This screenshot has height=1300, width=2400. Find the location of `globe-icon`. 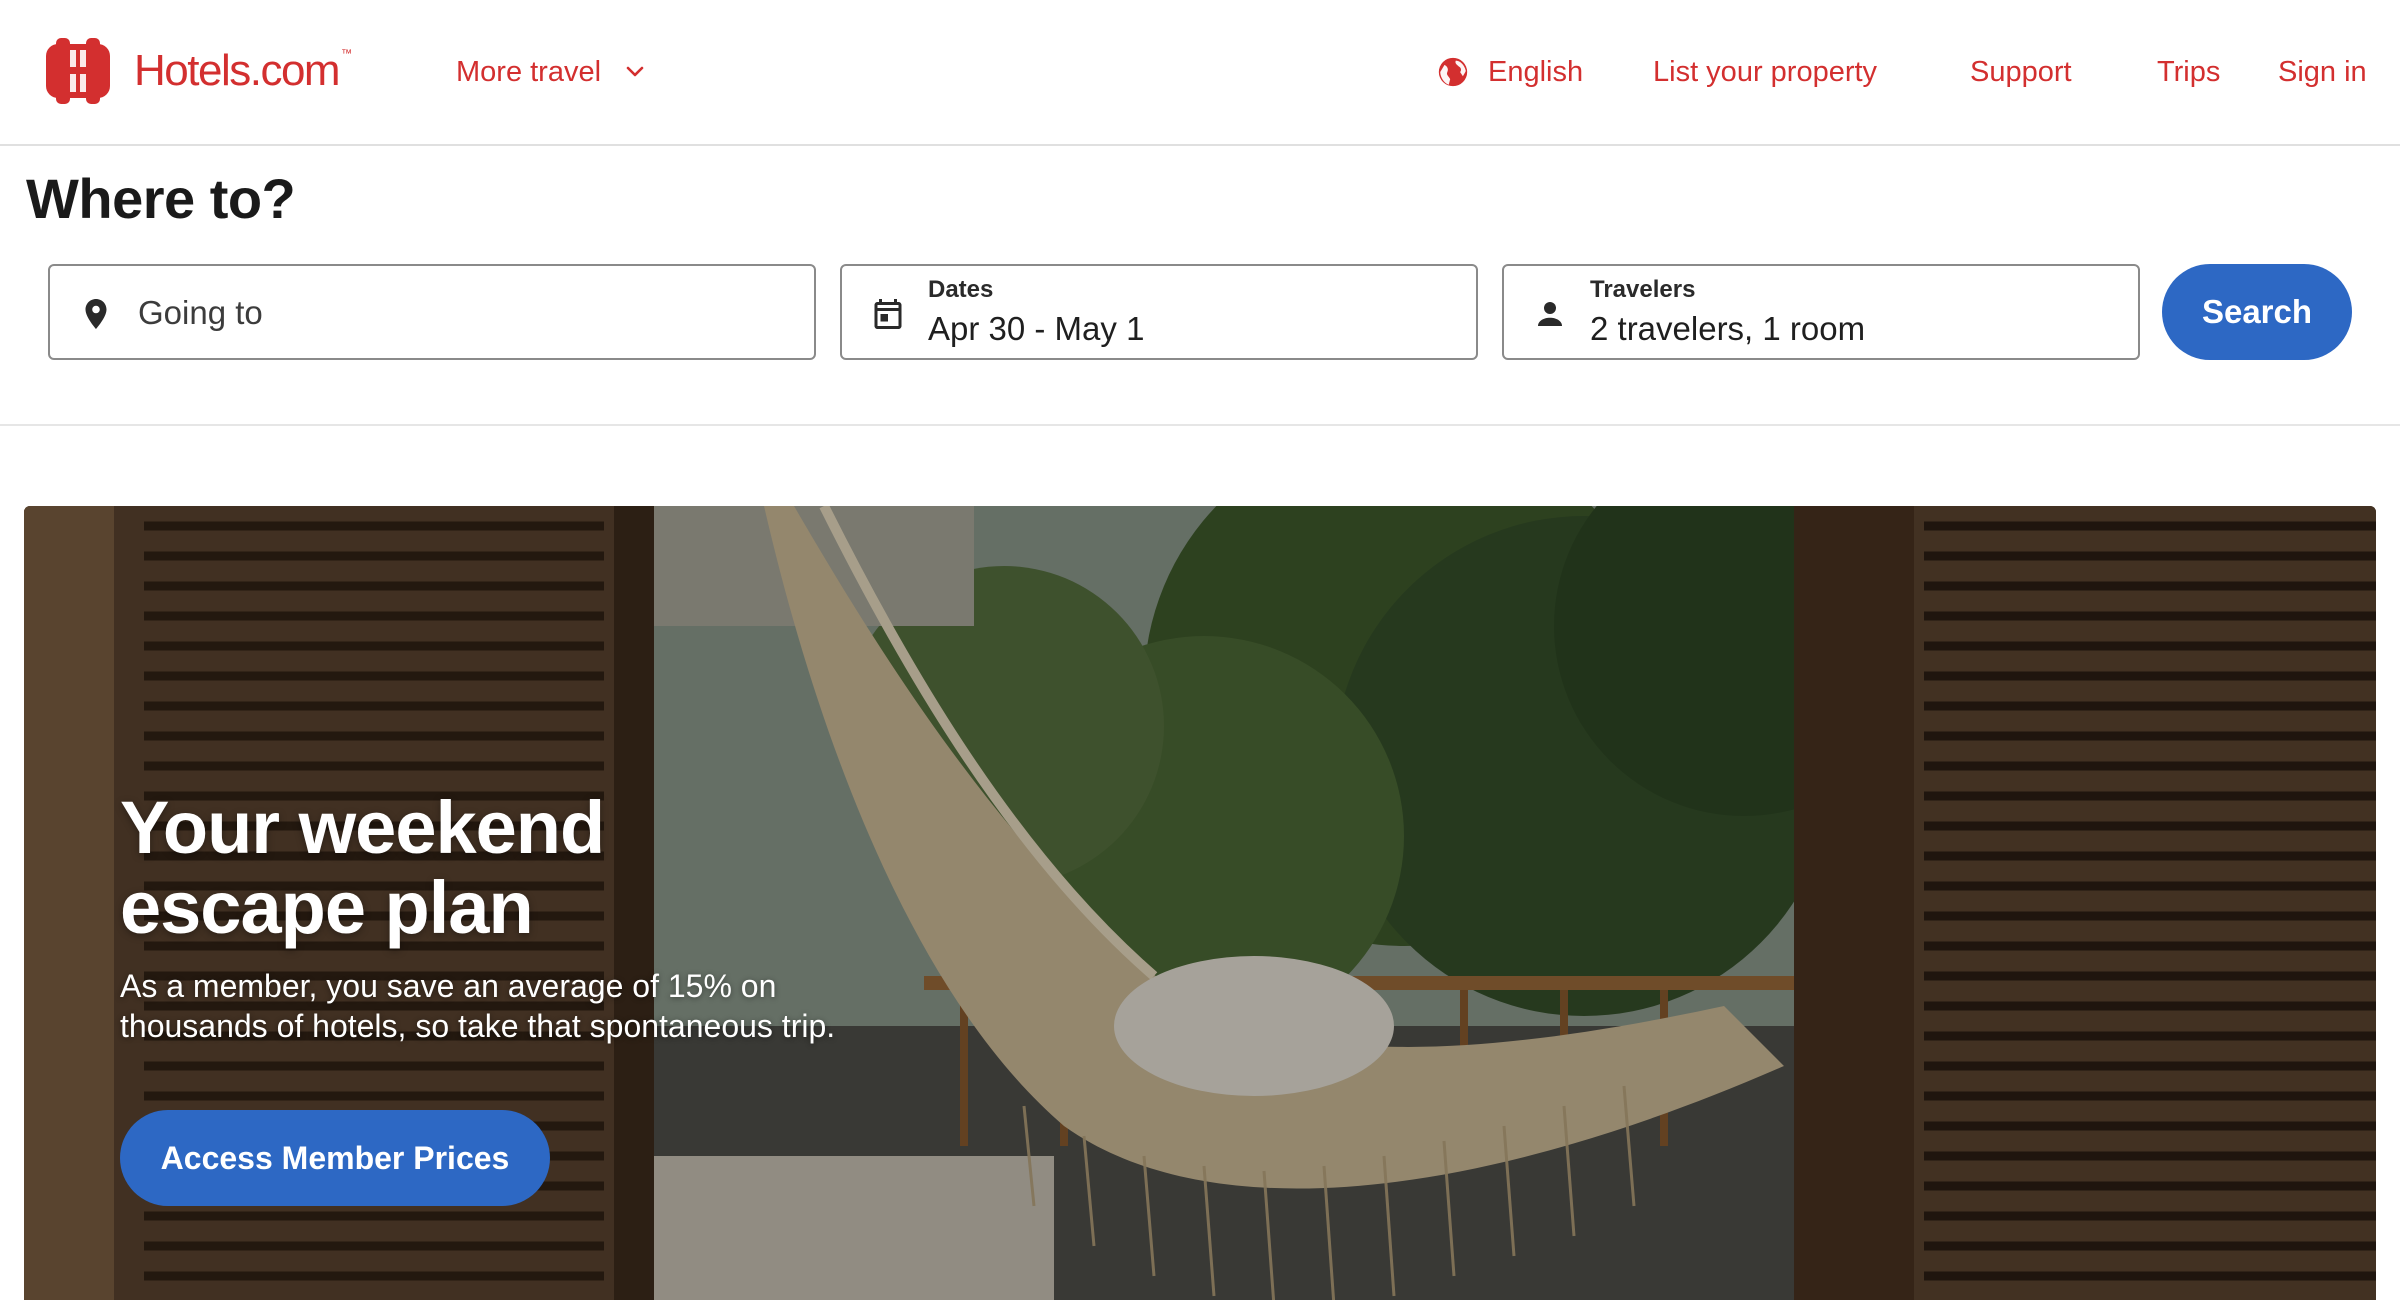

globe-icon is located at coordinates (1453, 72).